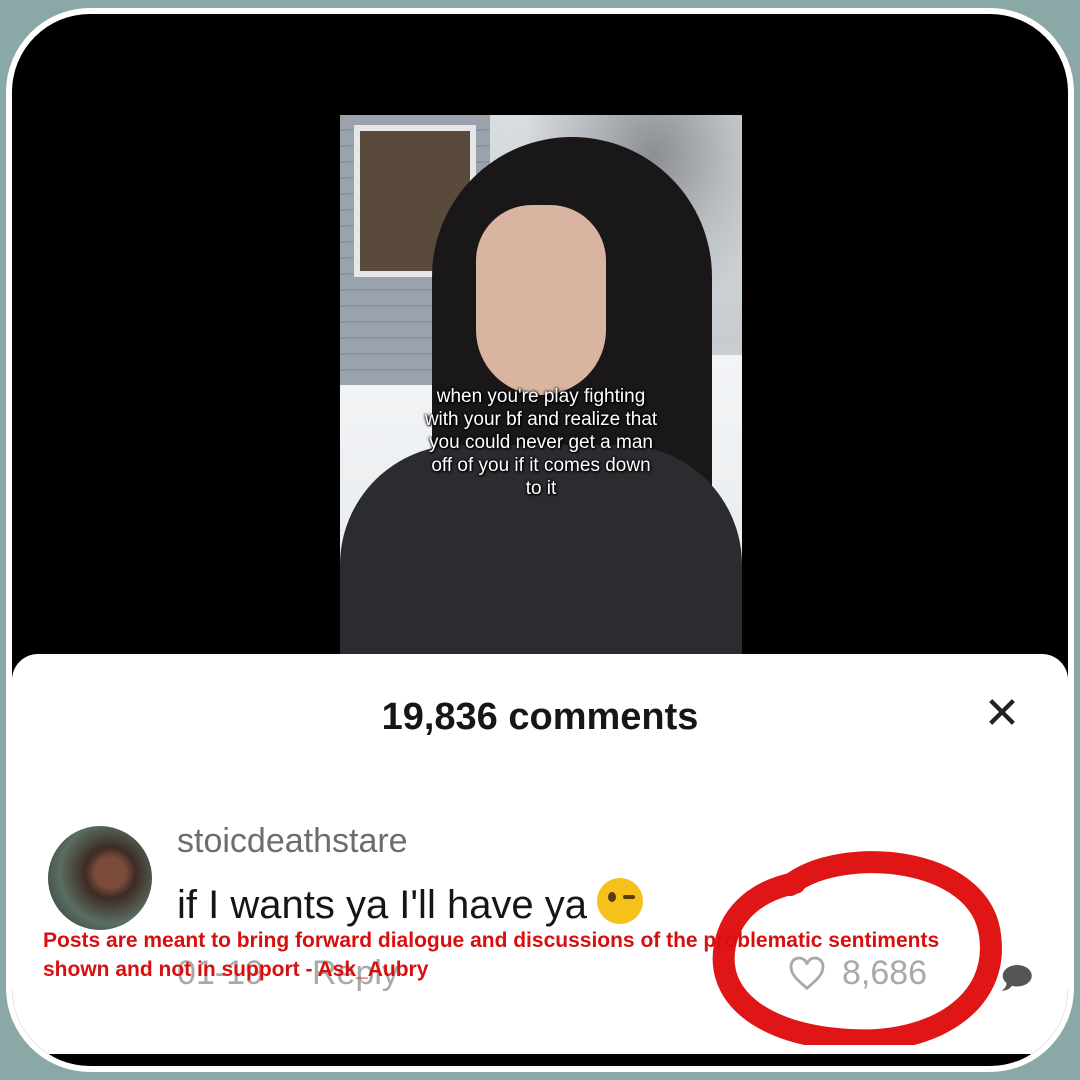 This screenshot has height=1080, width=1080. What do you see at coordinates (620, 901) in the screenshot?
I see `wink-emoji-icon` at bounding box center [620, 901].